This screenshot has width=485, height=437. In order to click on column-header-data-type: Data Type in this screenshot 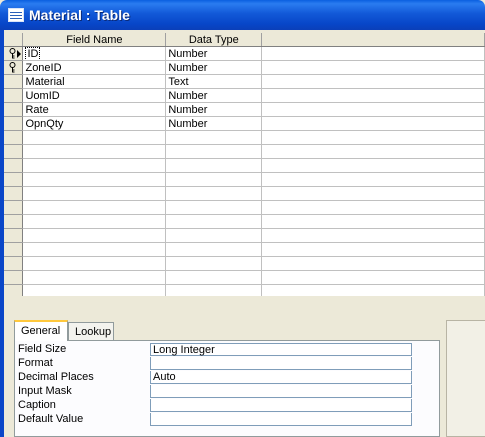, I will do `click(214, 40)`.